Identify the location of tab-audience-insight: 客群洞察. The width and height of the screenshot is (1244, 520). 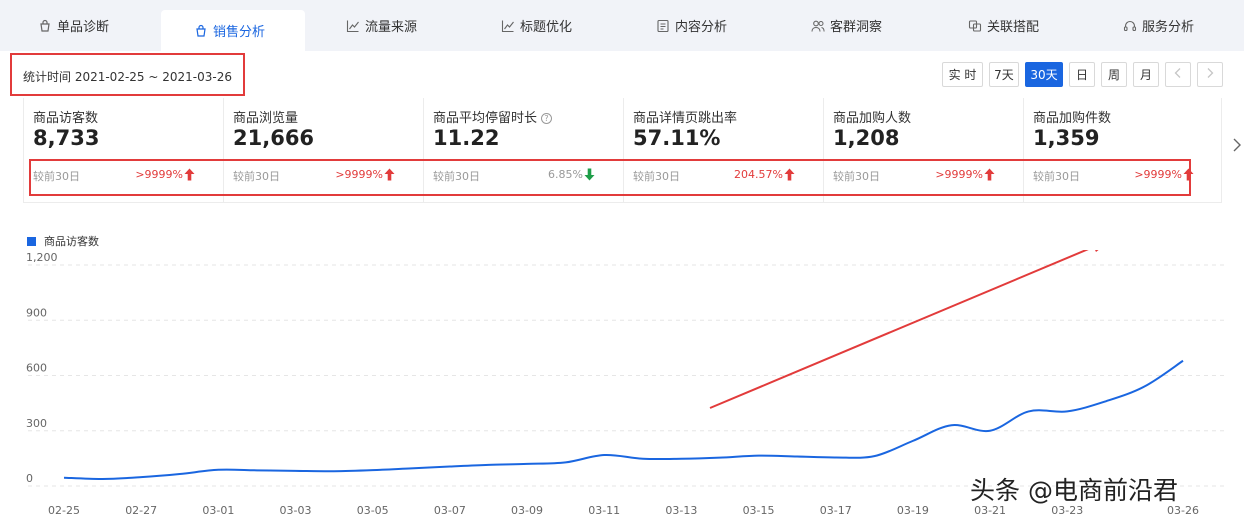
(846, 25).